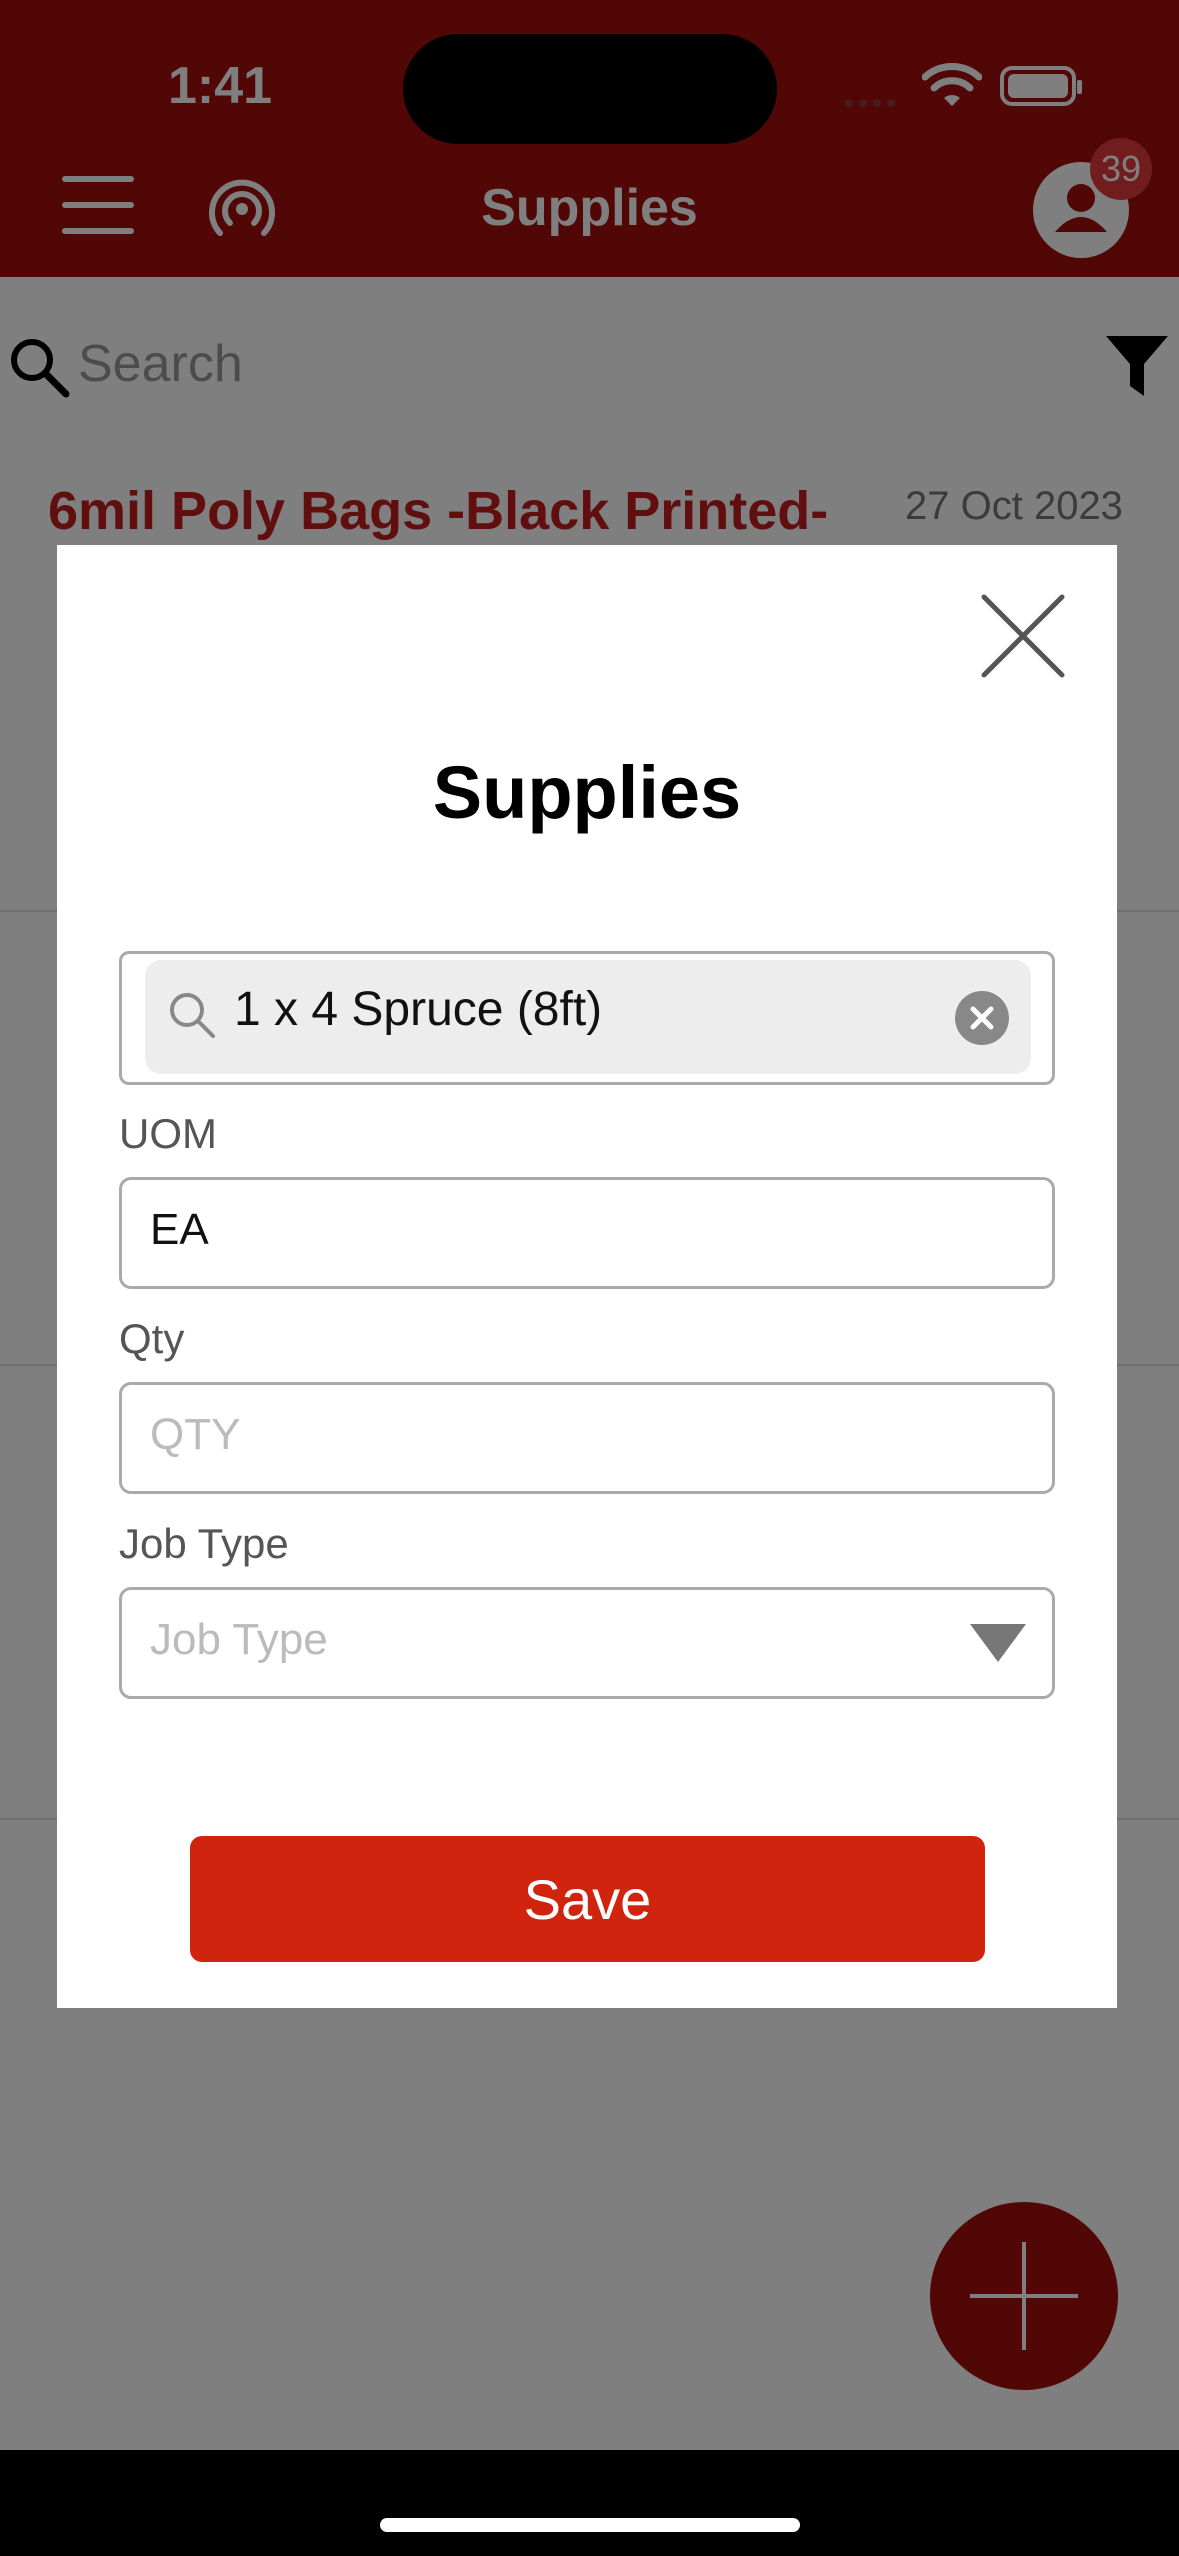  What do you see at coordinates (998, 1643) in the screenshot?
I see `chevron-down-icon` at bounding box center [998, 1643].